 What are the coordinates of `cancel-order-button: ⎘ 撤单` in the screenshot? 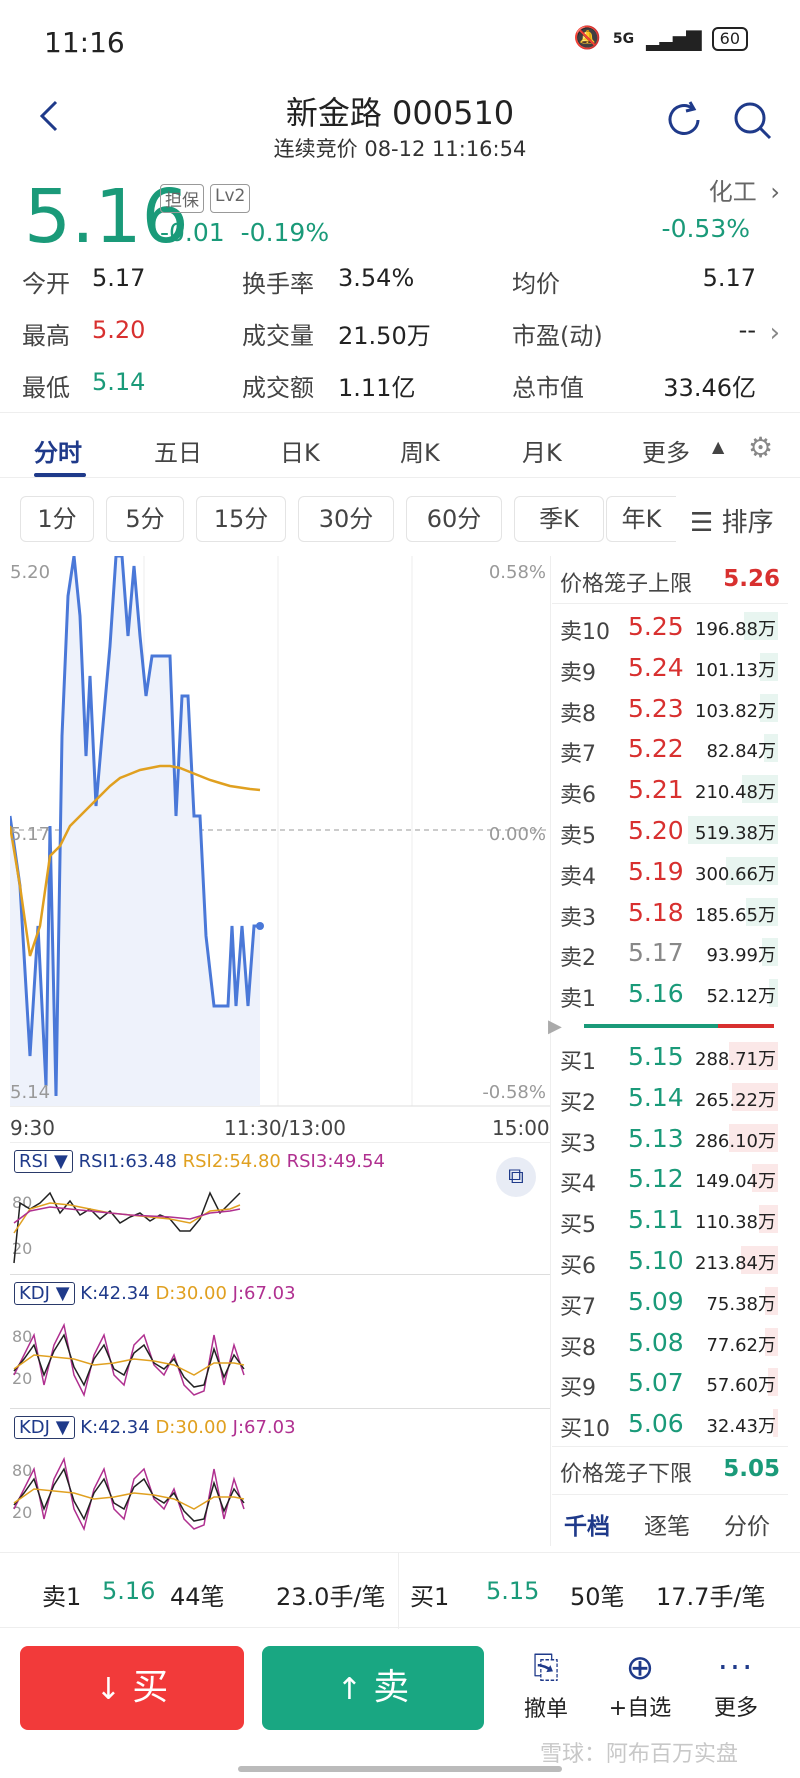 It's located at (546, 1685).